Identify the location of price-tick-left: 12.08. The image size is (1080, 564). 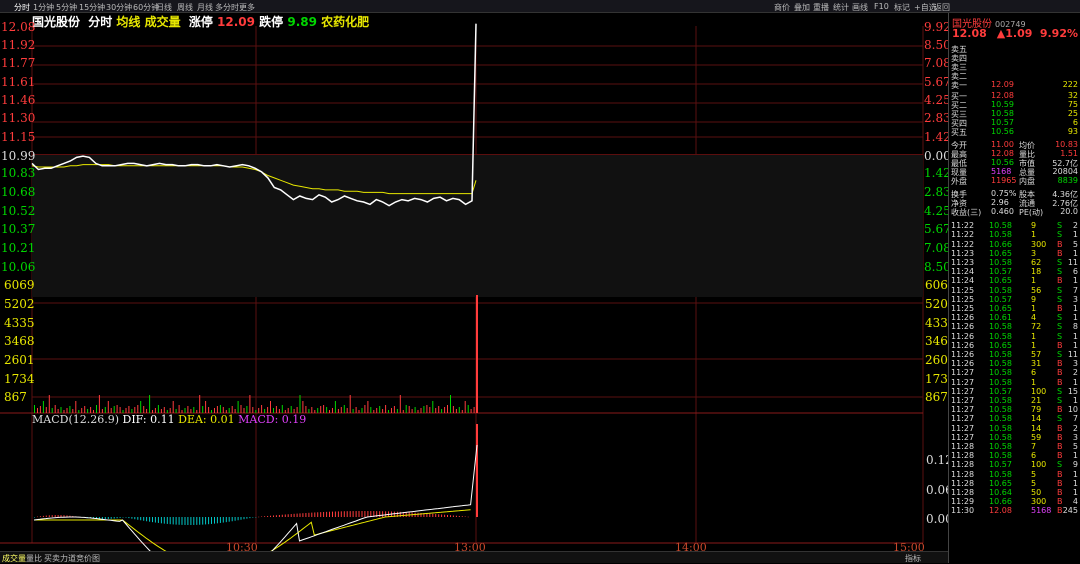
(18, 27).